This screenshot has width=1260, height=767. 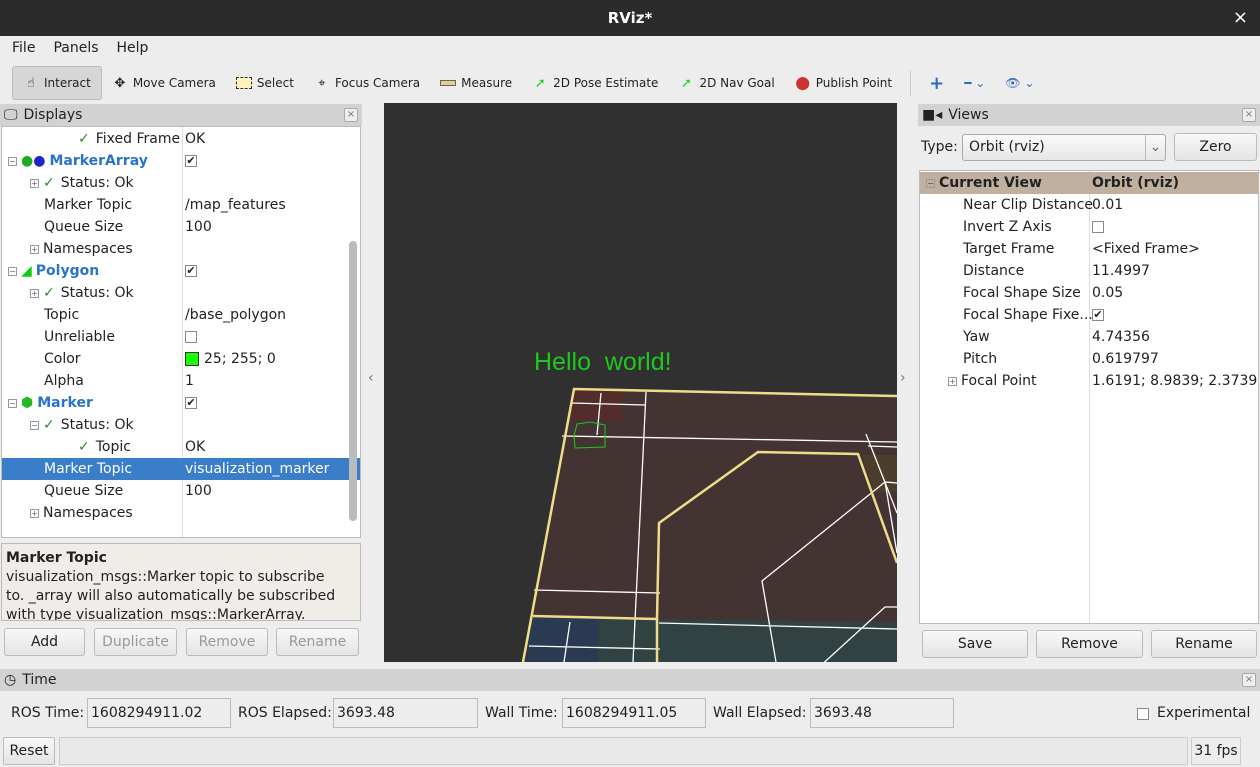 What do you see at coordinates (1240, 18) in the screenshot?
I see `close-window-button: ×` at bounding box center [1240, 18].